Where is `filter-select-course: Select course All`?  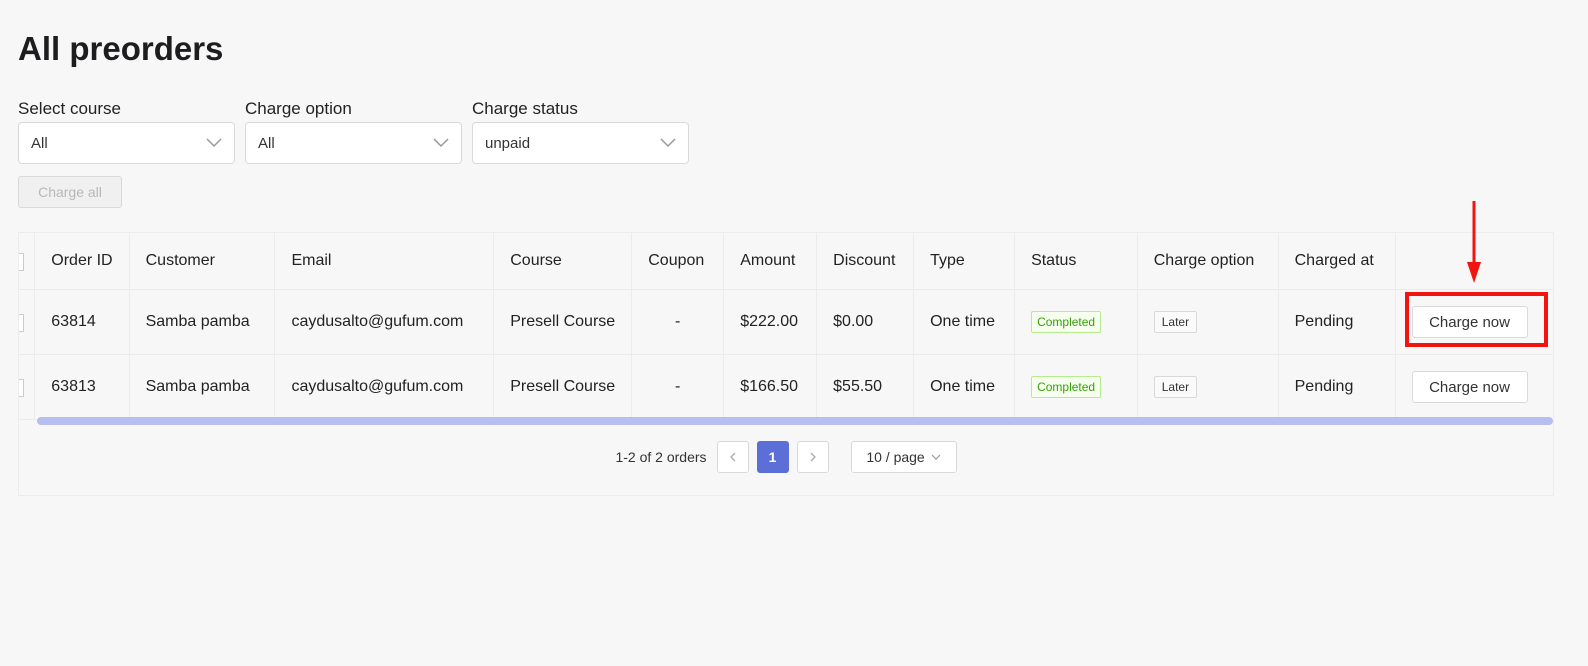 filter-select-course: Select course All is located at coordinates (126, 131).